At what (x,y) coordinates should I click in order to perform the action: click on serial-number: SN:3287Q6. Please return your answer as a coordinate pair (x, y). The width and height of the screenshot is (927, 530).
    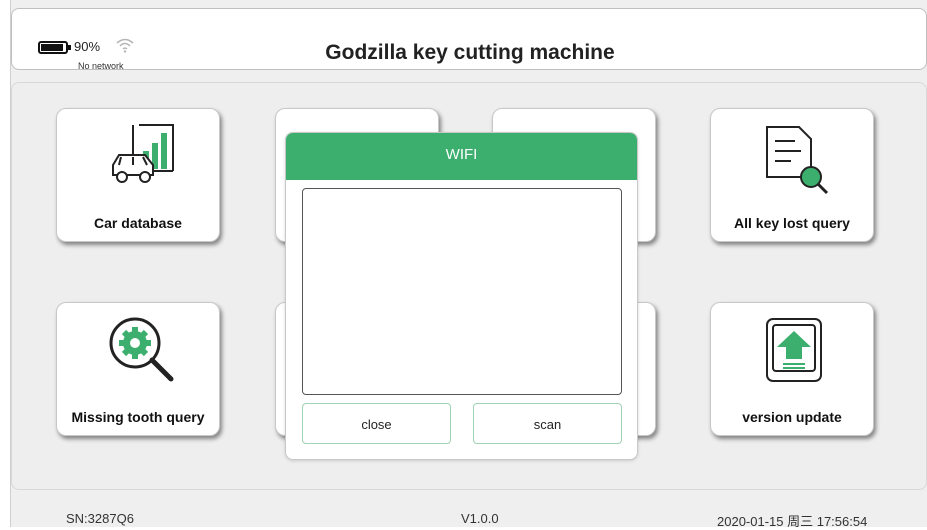
    Looking at the image, I should click on (100, 518).